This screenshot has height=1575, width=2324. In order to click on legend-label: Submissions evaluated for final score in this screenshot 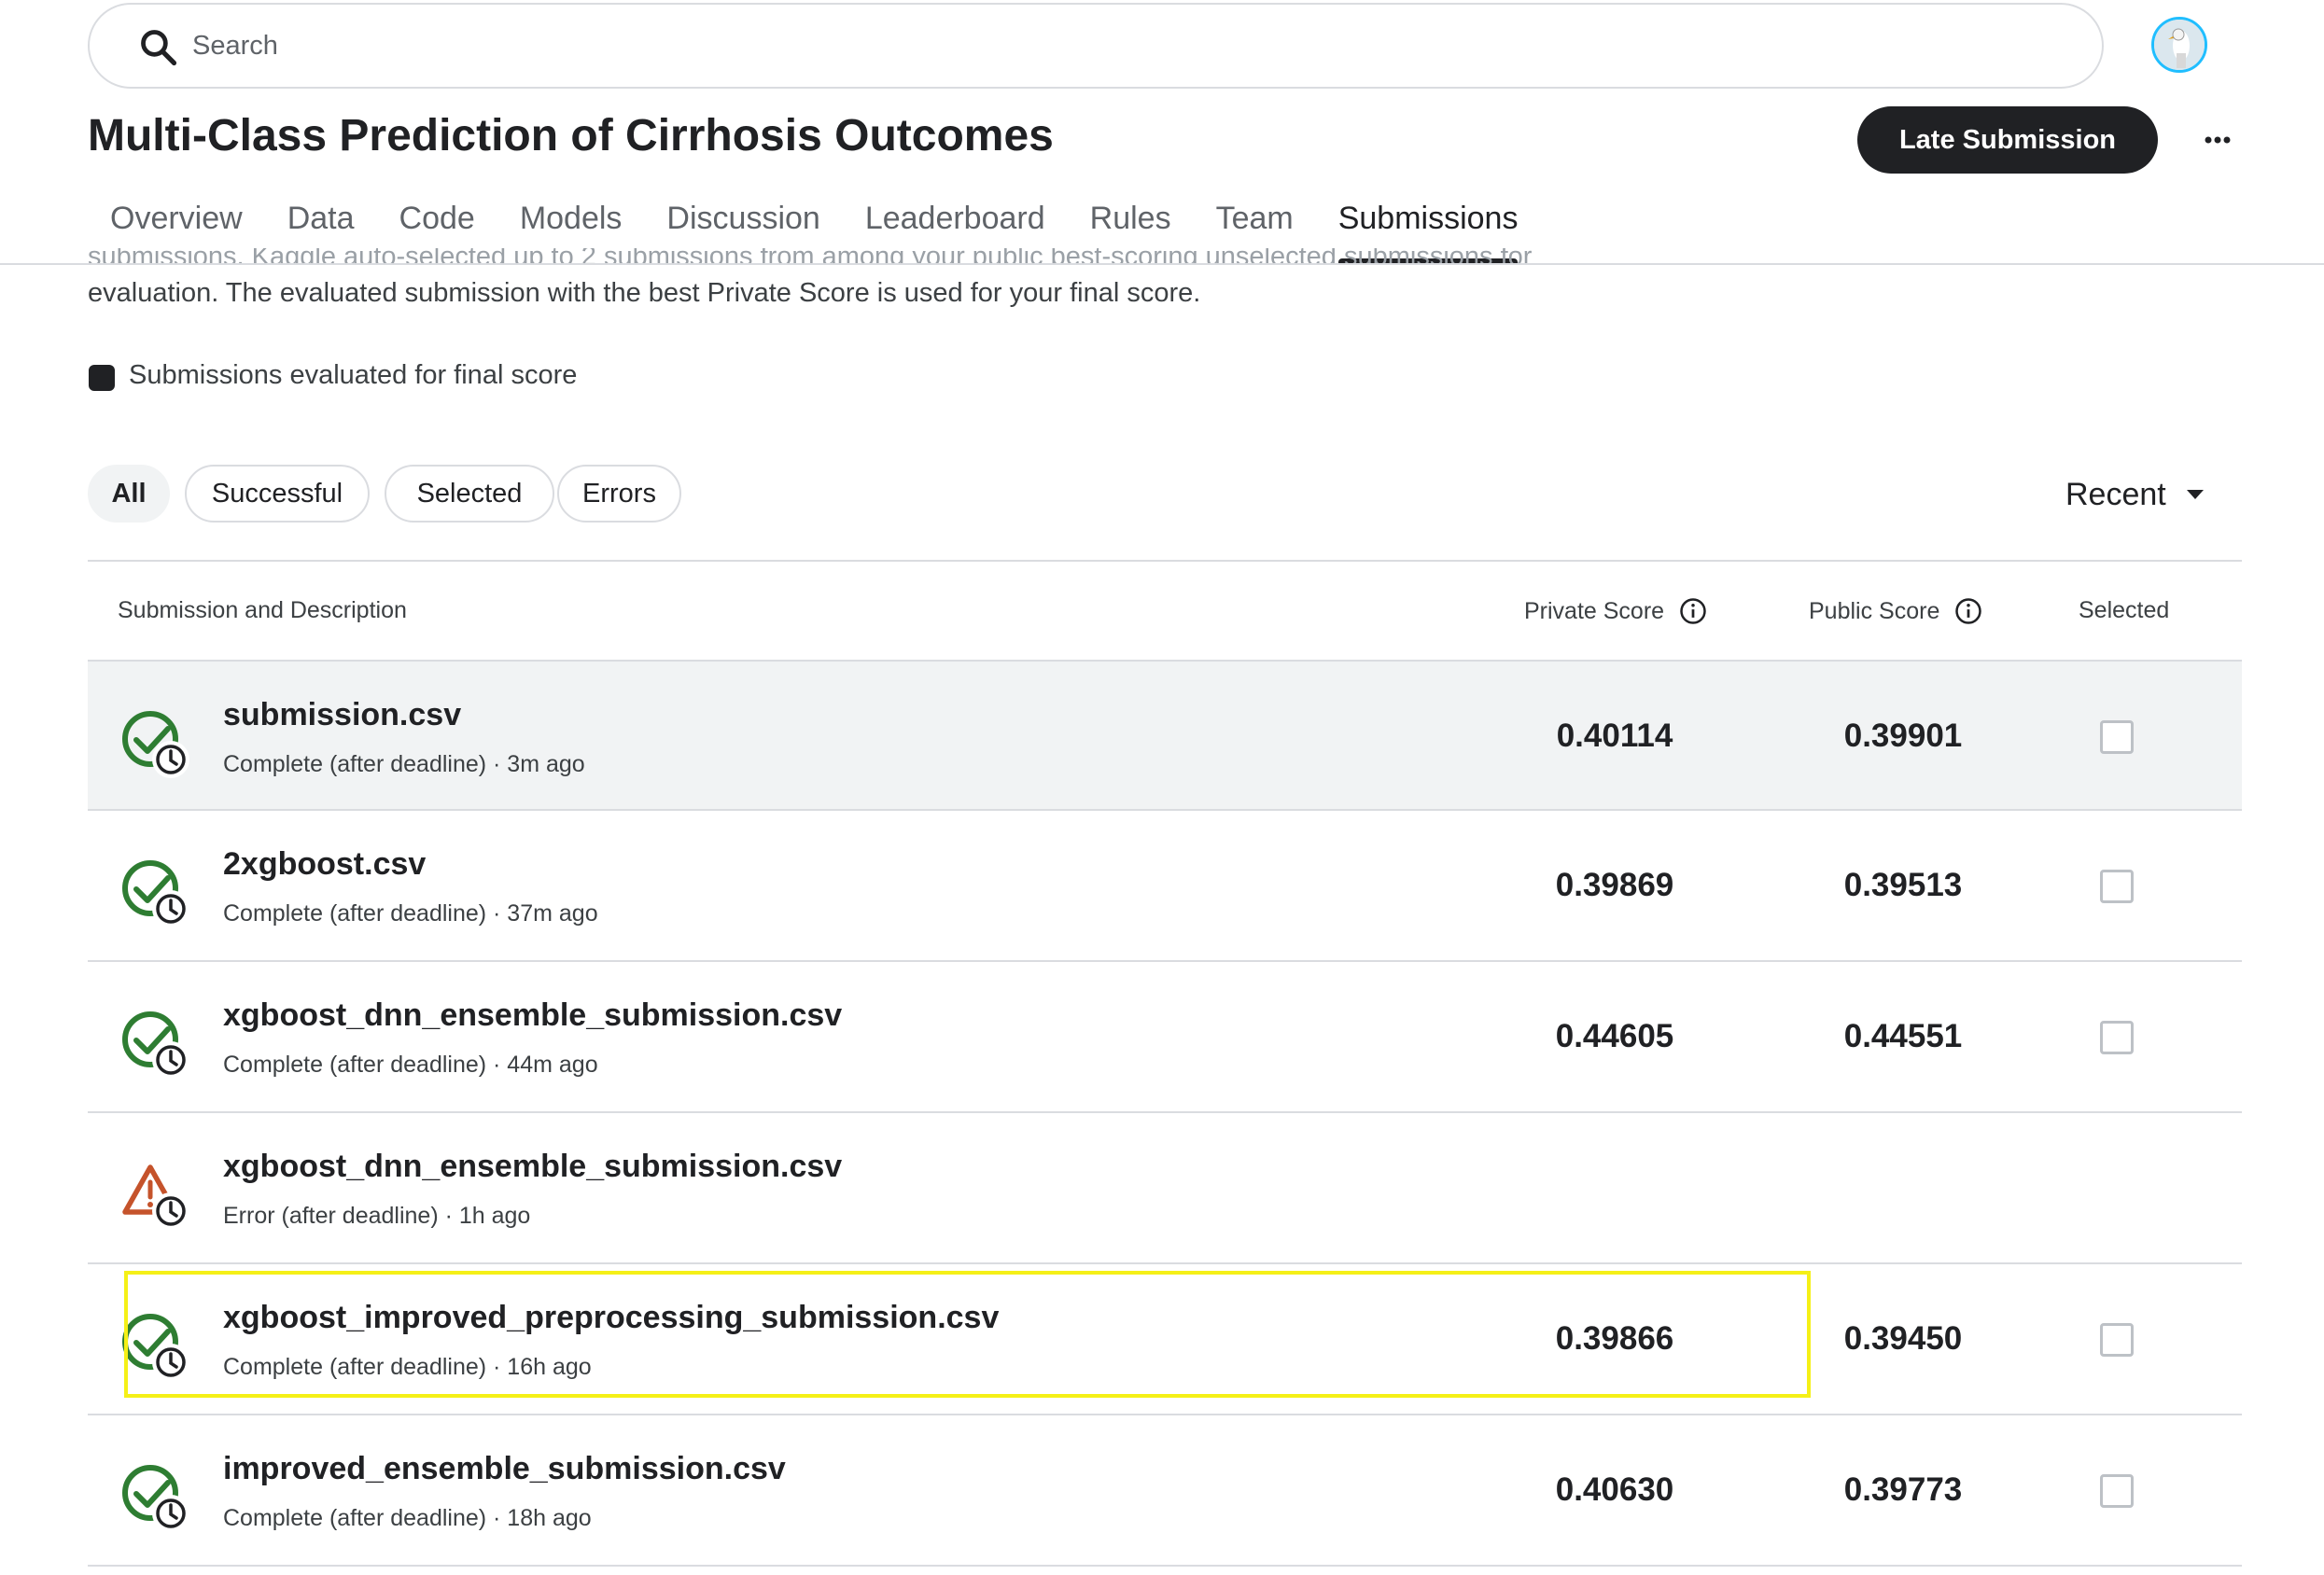, I will do `click(353, 375)`.